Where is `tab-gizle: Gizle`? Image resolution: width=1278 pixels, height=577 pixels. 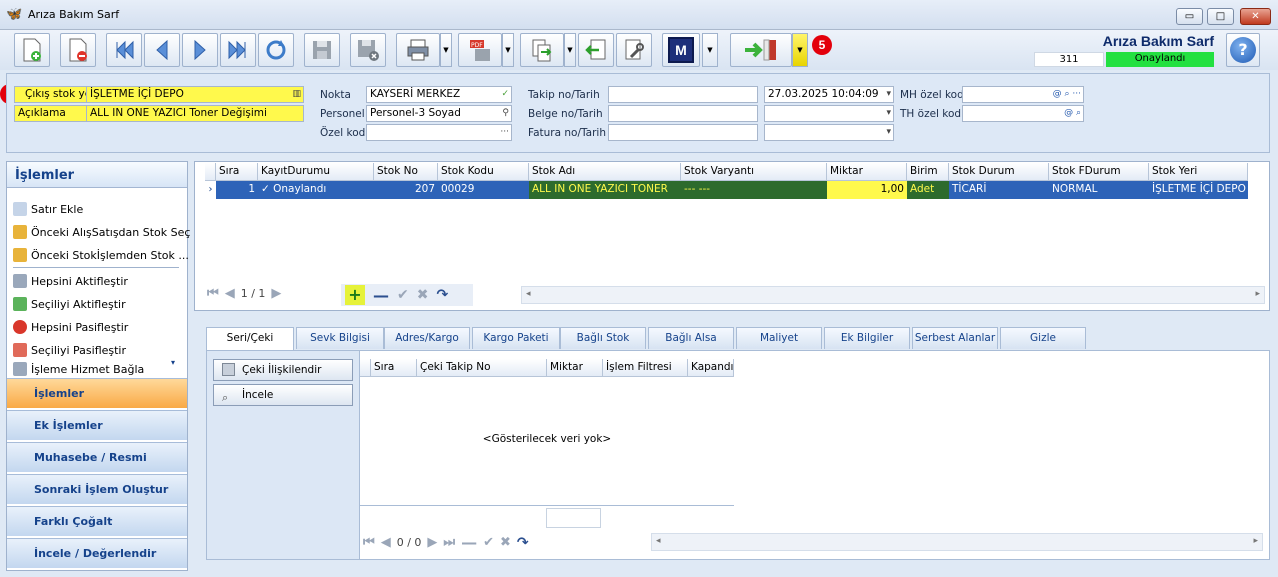 tab-gizle: Gizle is located at coordinates (1043, 338).